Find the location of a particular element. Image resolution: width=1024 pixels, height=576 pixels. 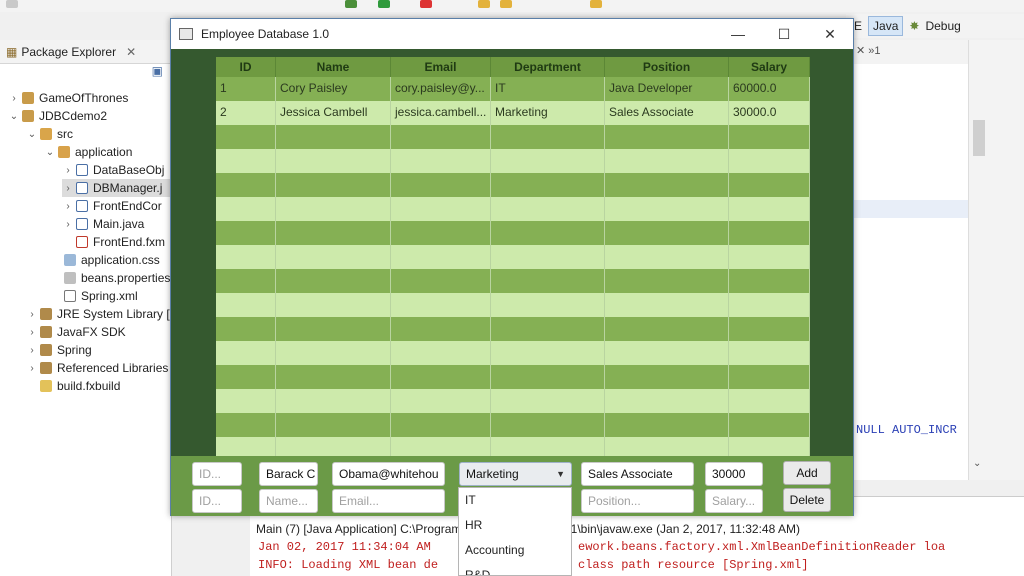

cell-position: Sales Associate is located at coordinates (667, 113).